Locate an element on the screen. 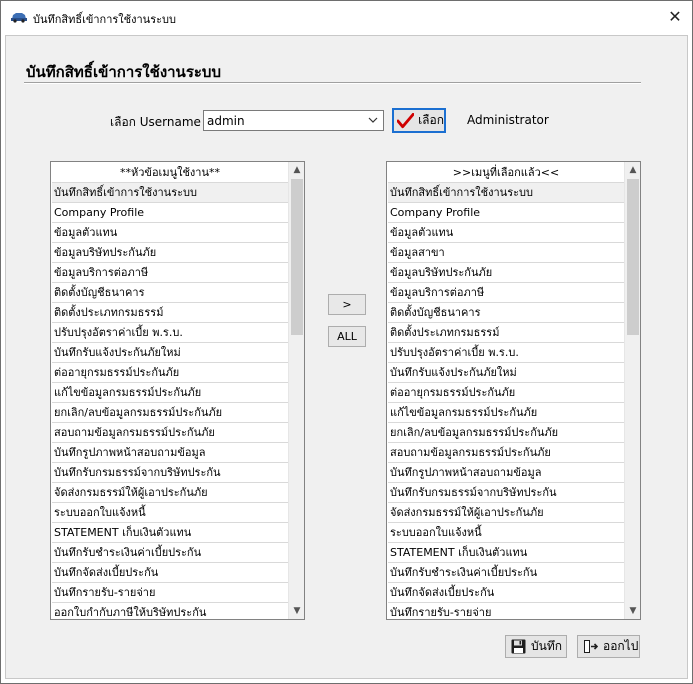 This screenshot has height=684, width=693. add-selected-button: > is located at coordinates (347, 304).